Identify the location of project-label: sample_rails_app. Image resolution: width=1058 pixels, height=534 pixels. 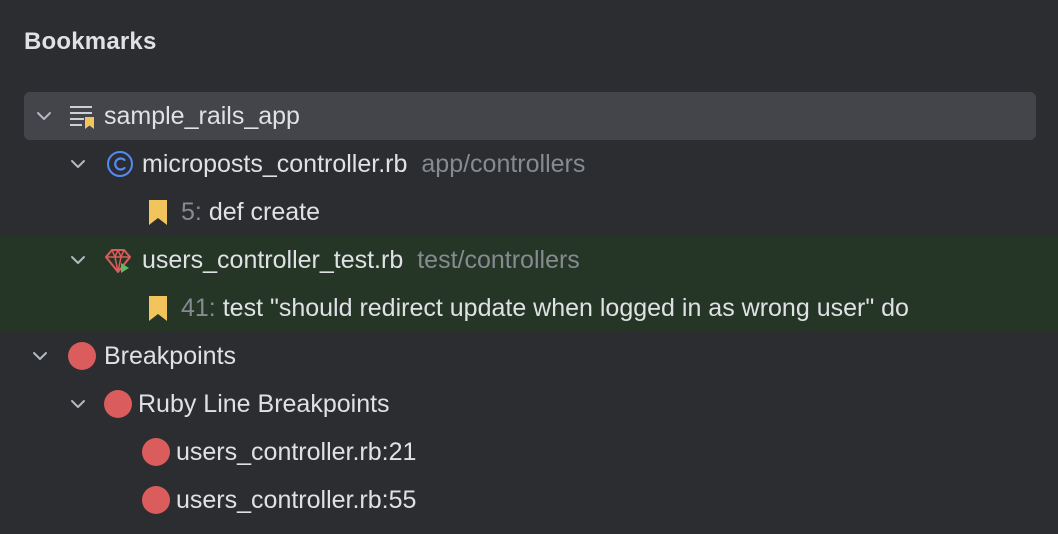
(202, 116).